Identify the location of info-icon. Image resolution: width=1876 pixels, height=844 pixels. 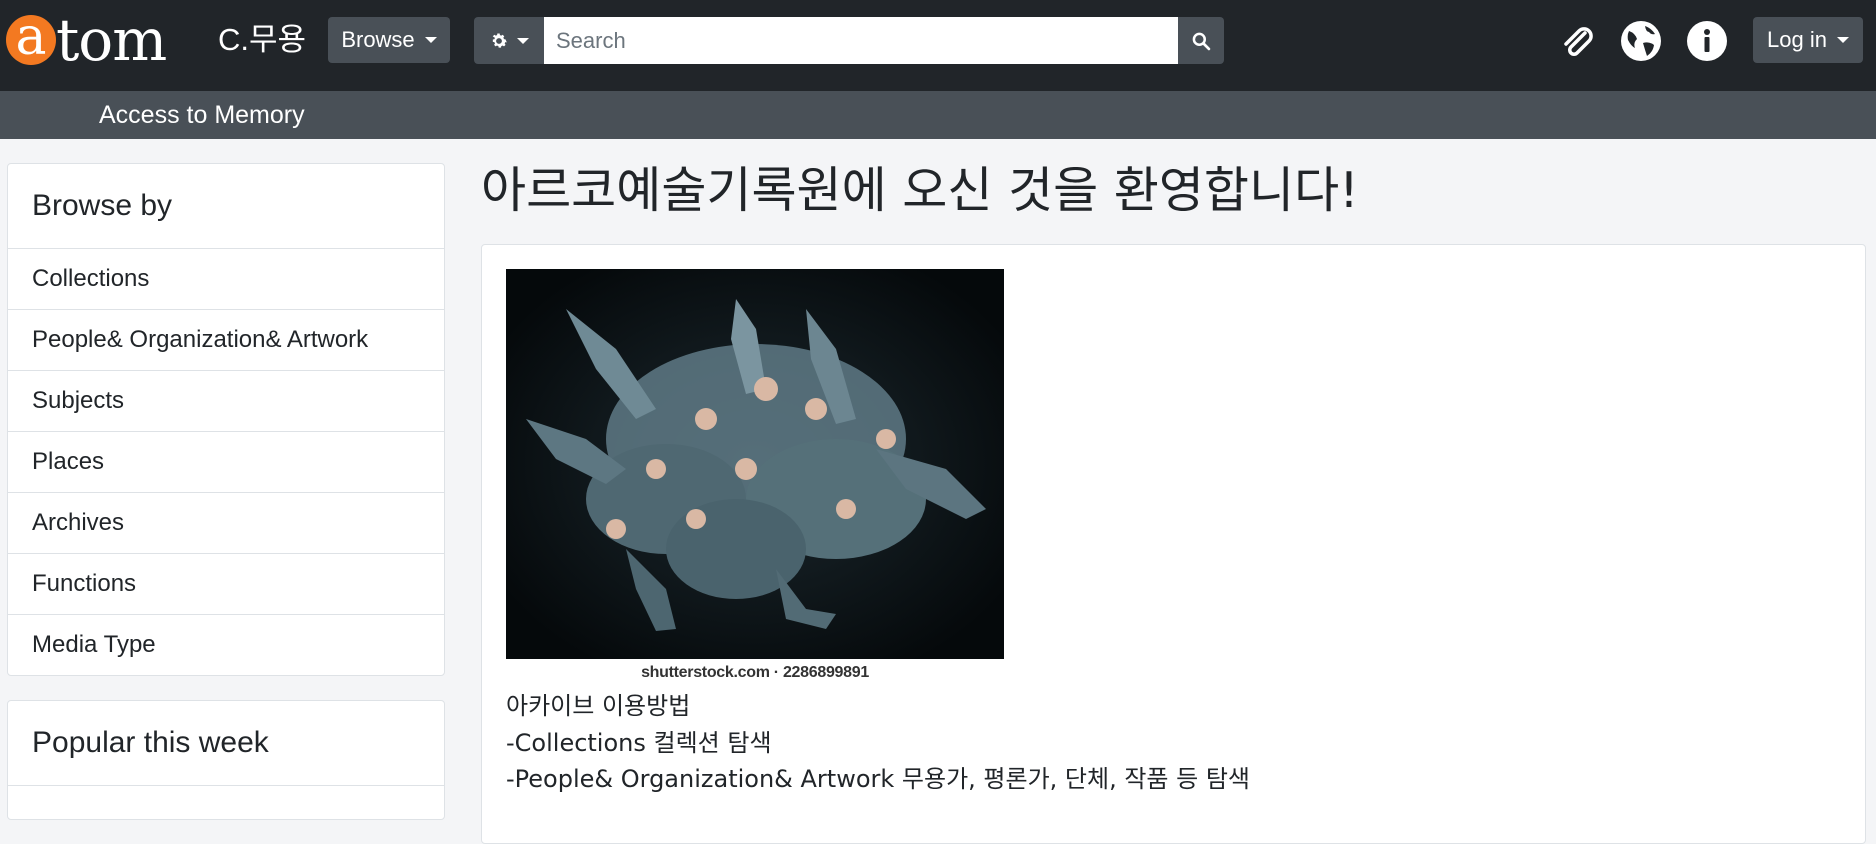
(1707, 41).